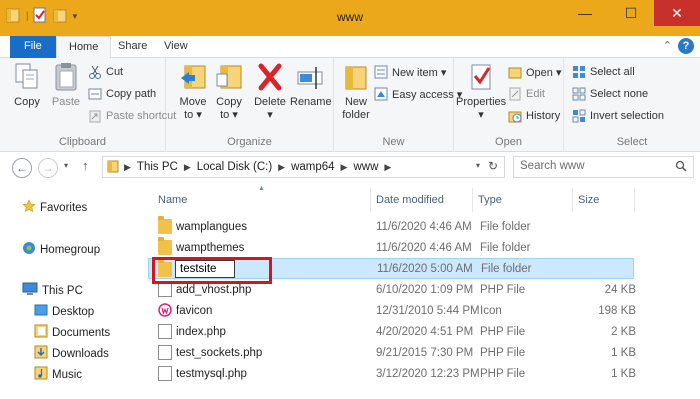 This screenshot has height=399, width=700. I want to click on edit-button: Edit, so click(526, 94).